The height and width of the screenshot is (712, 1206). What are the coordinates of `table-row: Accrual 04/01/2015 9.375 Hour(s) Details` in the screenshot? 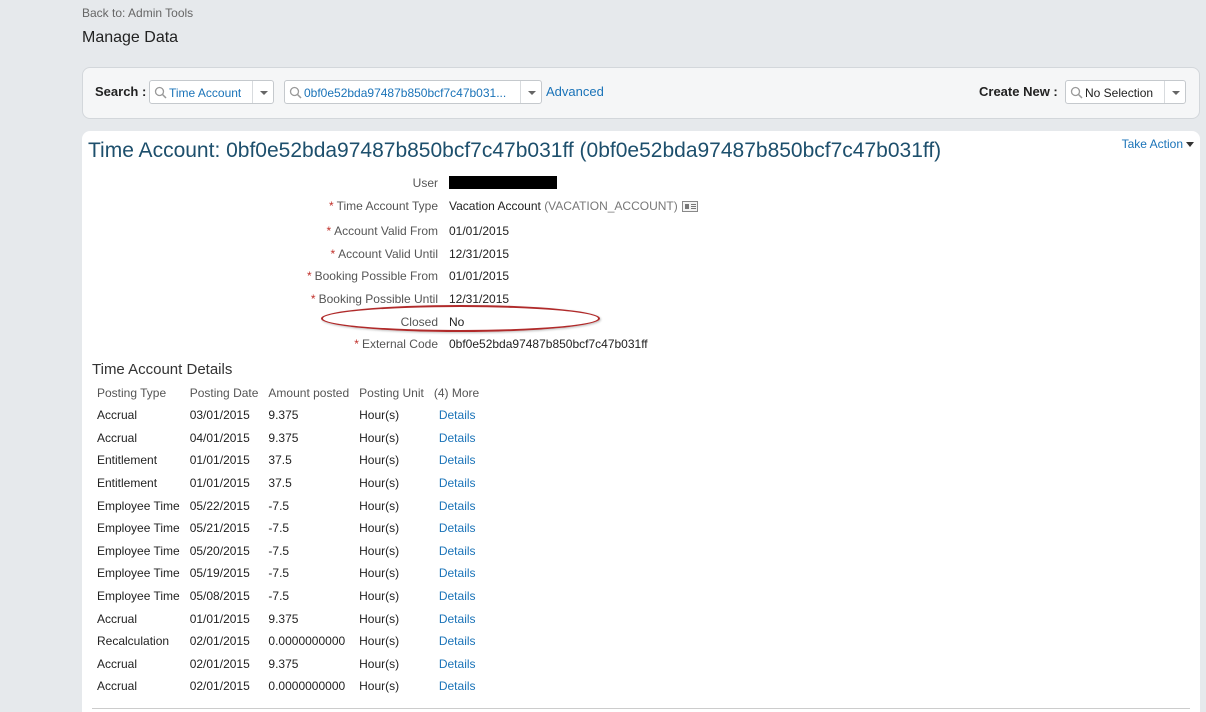 It's located at (288, 438).